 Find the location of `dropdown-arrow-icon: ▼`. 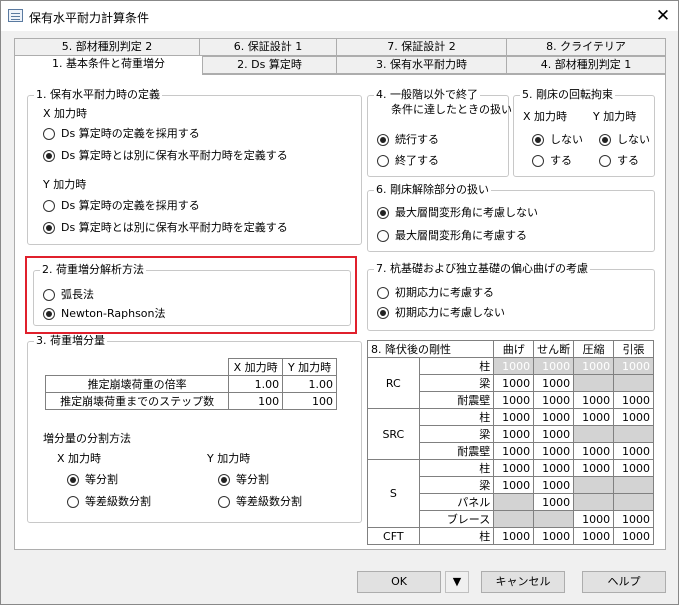

dropdown-arrow-icon: ▼ is located at coordinates (457, 582).